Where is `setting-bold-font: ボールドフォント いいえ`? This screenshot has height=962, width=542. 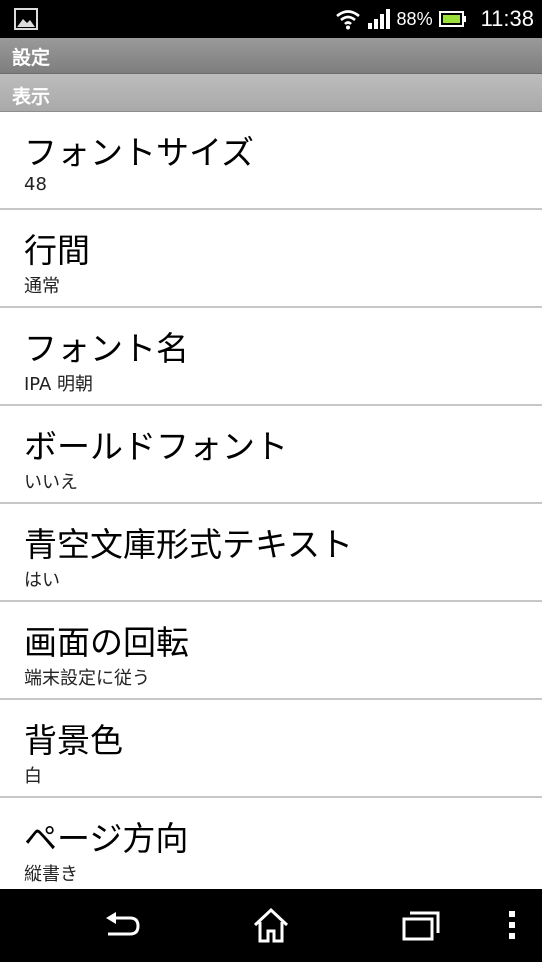 setting-bold-font: ボールドフォント いいえ is located at coordinates (271, 455).